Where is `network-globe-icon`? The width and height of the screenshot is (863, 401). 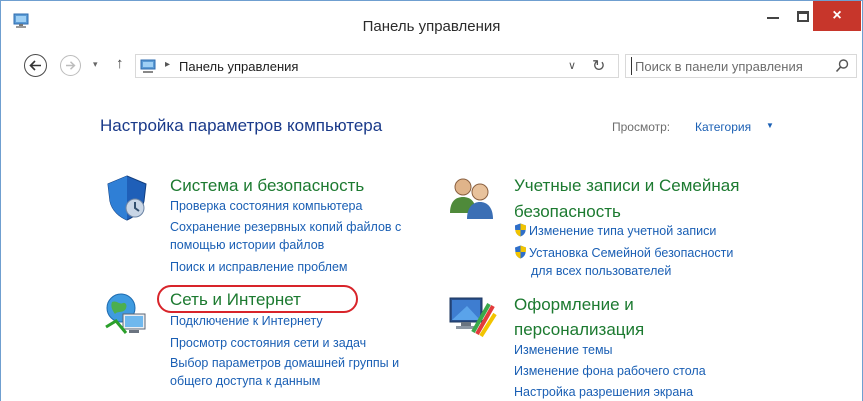 network-globe-icon is located at coordinates (127, 314).